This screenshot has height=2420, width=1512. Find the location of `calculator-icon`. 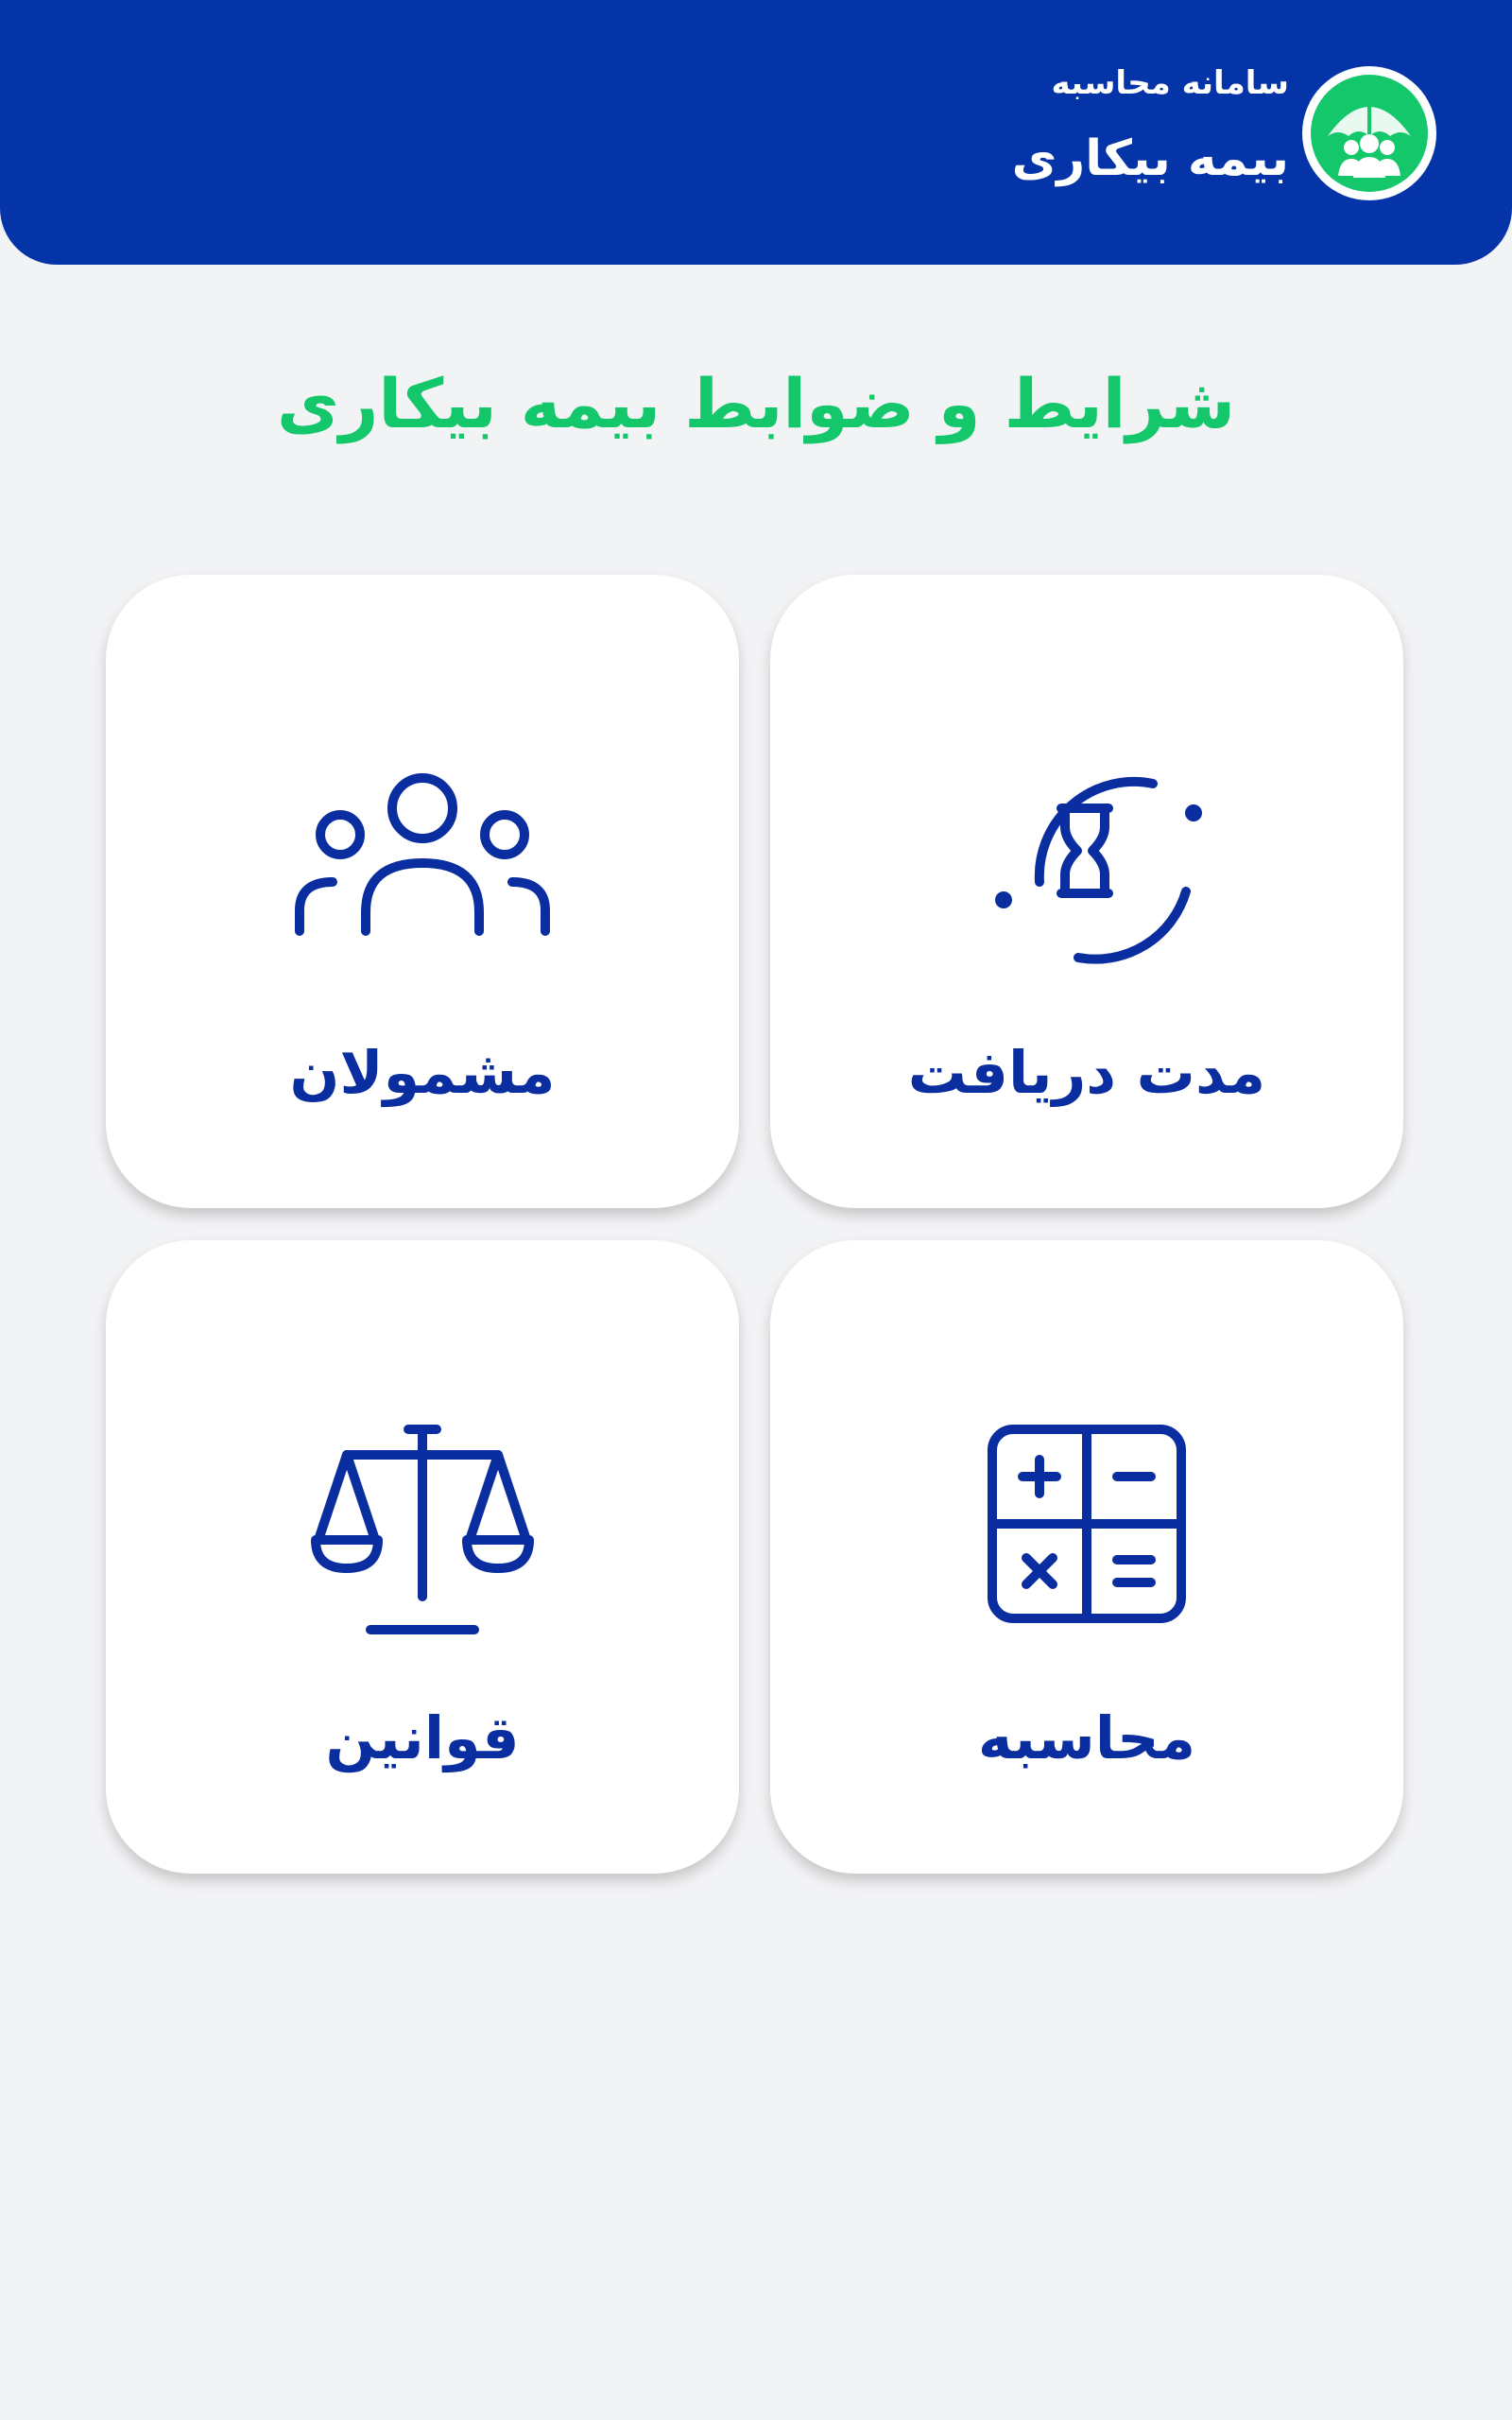

calculator-icon is located at coordinates (1086, 1531).